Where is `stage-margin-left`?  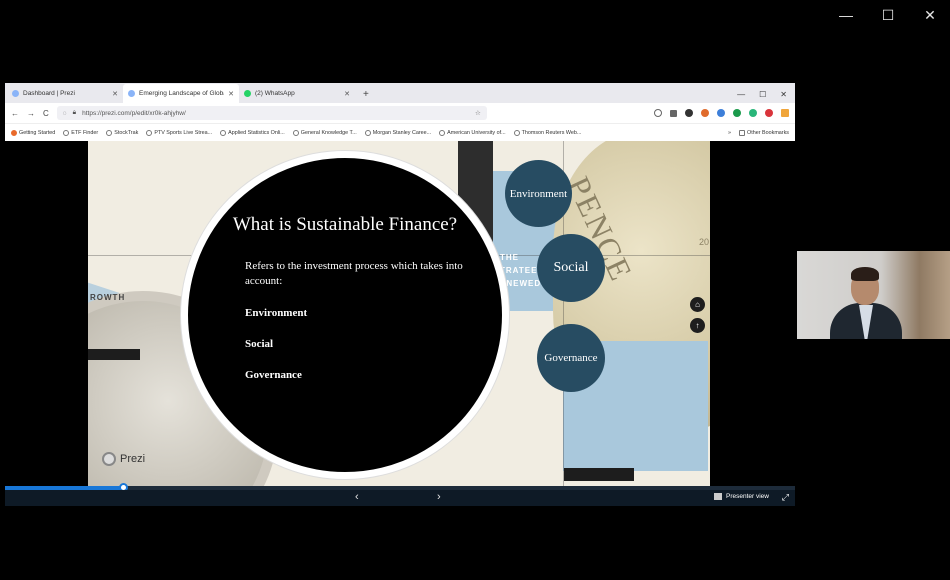
stage-margin-left is located at coordinates (46, 314).